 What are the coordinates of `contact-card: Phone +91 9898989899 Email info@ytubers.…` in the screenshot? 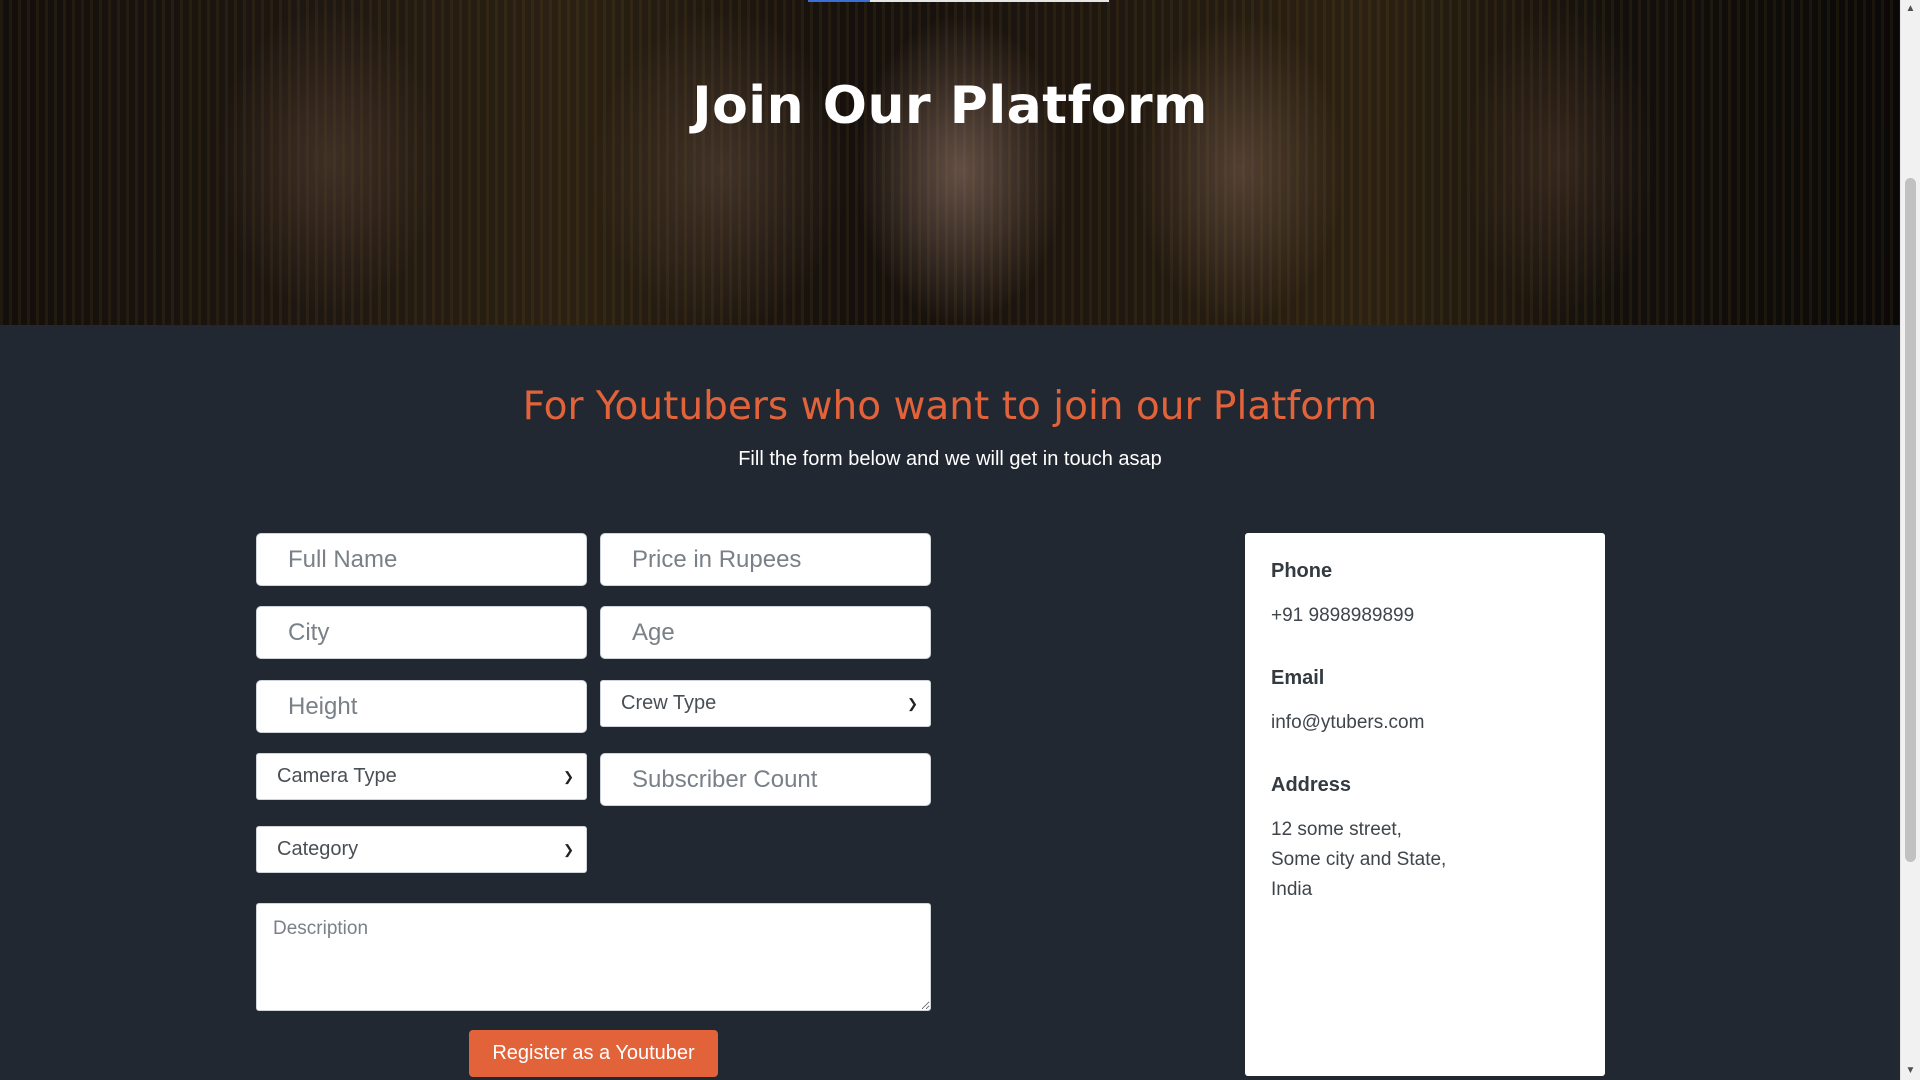 It's located at (1425, 804).